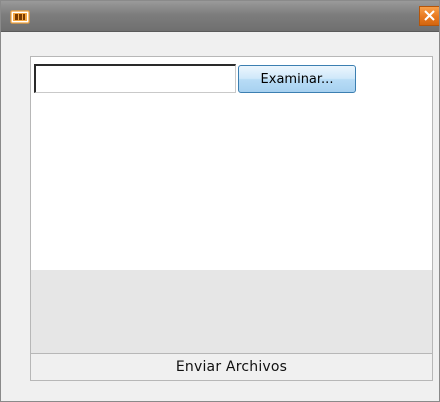 The height and width of the screenshot is (402, 440). Describe the element at coordinates (135, 78) in the screenshot. I see `file-path-input` at that location.